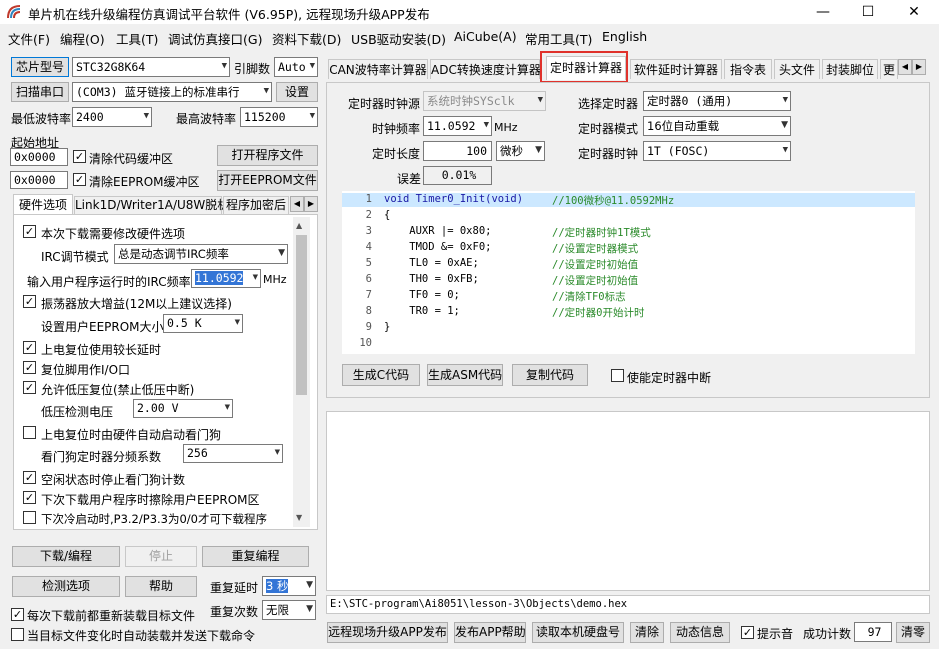 This screenshot has height=649, width=939. Describe the element at coordinates (484, 101) in the screenshot. I see `clock-source-select: 系统时钟SYSclk ▼` at that location.